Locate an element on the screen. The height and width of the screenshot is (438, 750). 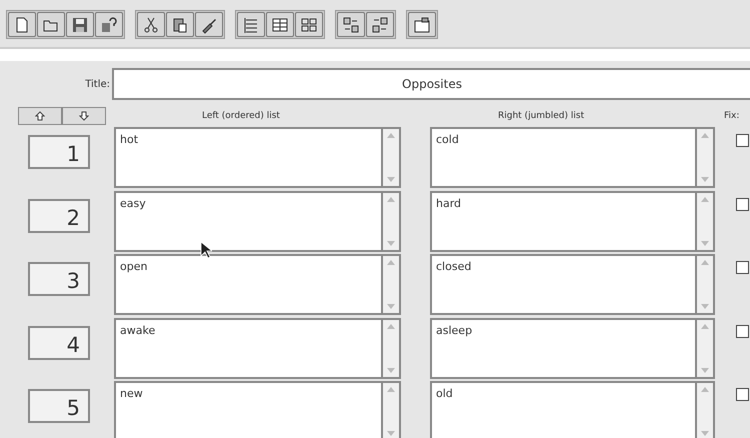
text-area: open is located at coordinates (257, 284).